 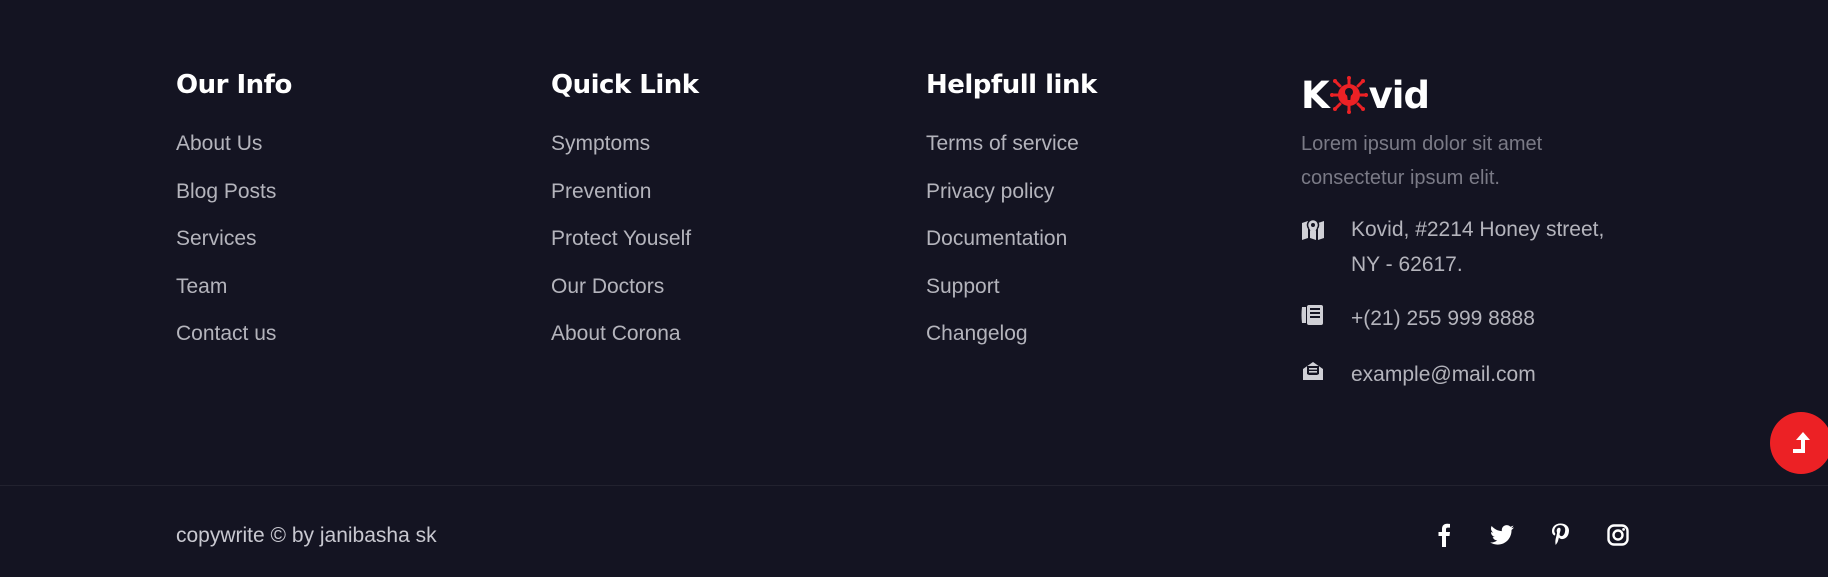 I want to click on contact-email: example@mail.com, so click(x=1491, y=374).